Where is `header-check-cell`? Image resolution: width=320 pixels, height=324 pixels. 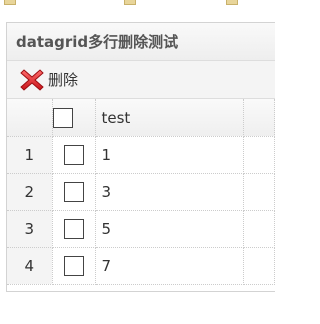
header-check-cell is located at coordinates (74, 118).